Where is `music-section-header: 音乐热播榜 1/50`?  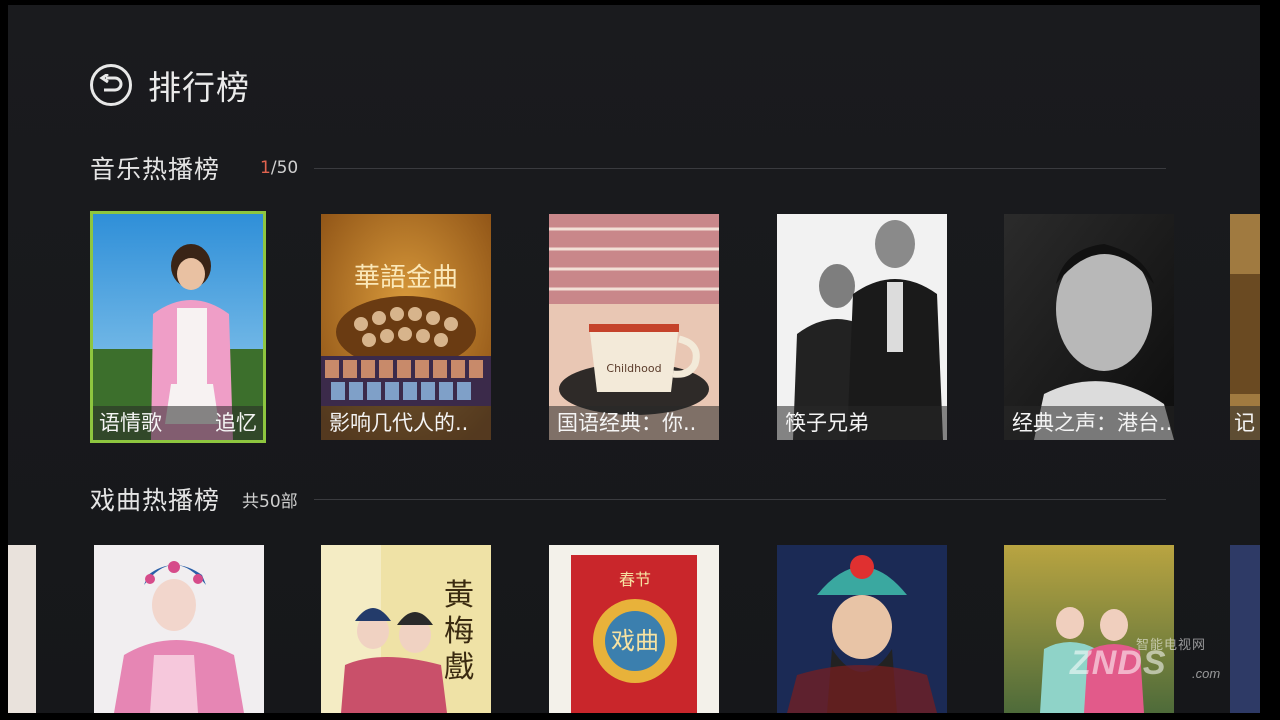
music-section-header: 音乐热播榜 1/50 is located at coordinates (628, 168).